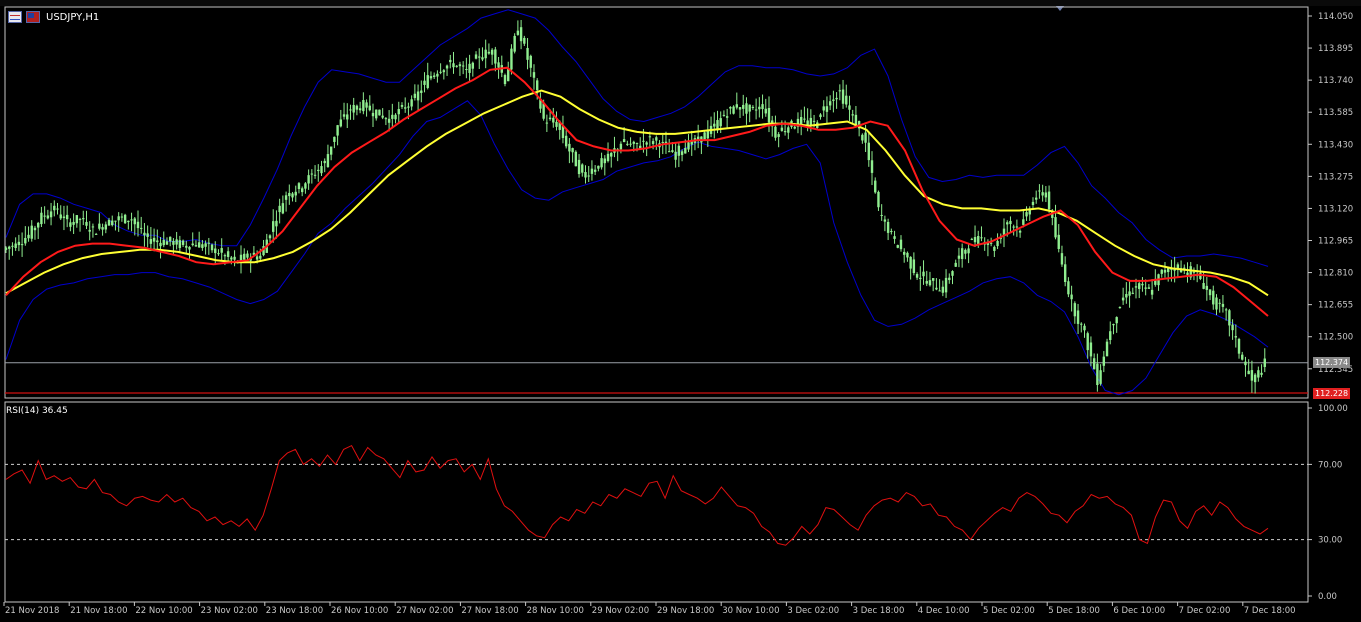 This screenshot has height=622, width=1361. What do you see at coordinates (15, 17) in the screenshot?
I see `chart-table-icon` at bounding box center [15, 17].